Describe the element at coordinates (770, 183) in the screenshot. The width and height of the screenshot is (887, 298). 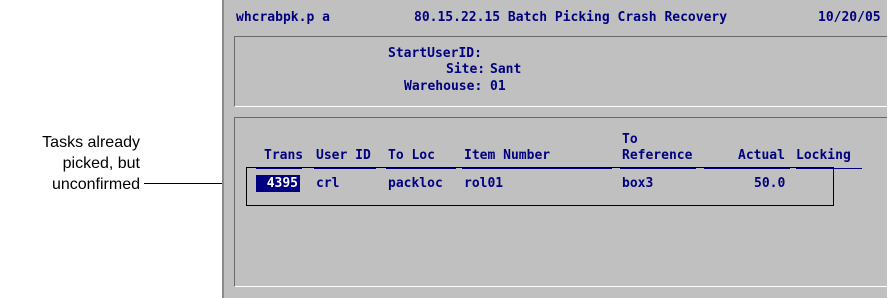
I see `row-actual: 50.0` at that location.